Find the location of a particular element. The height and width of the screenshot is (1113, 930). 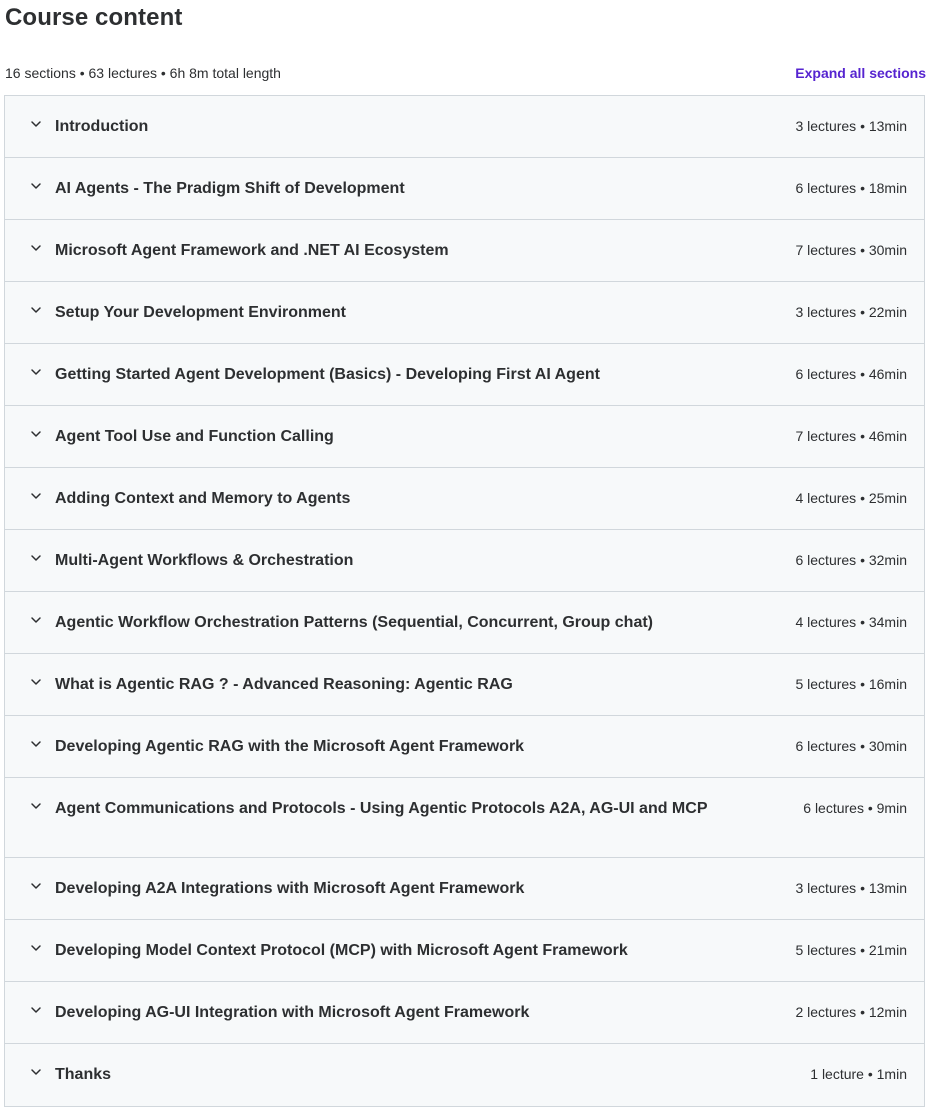

section-lecture-count: 6 lectures • 30min is located at coordinates (851, 746).